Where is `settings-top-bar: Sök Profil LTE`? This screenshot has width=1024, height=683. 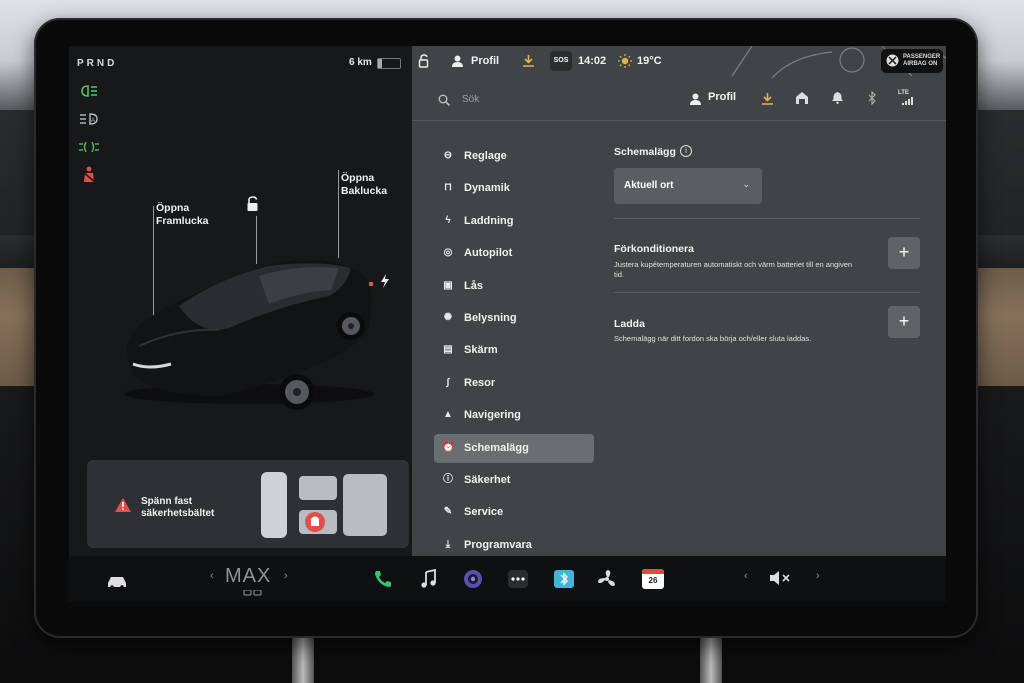
settings-top-bar: Sök Profil LTE is located at coordinates (679, 101).